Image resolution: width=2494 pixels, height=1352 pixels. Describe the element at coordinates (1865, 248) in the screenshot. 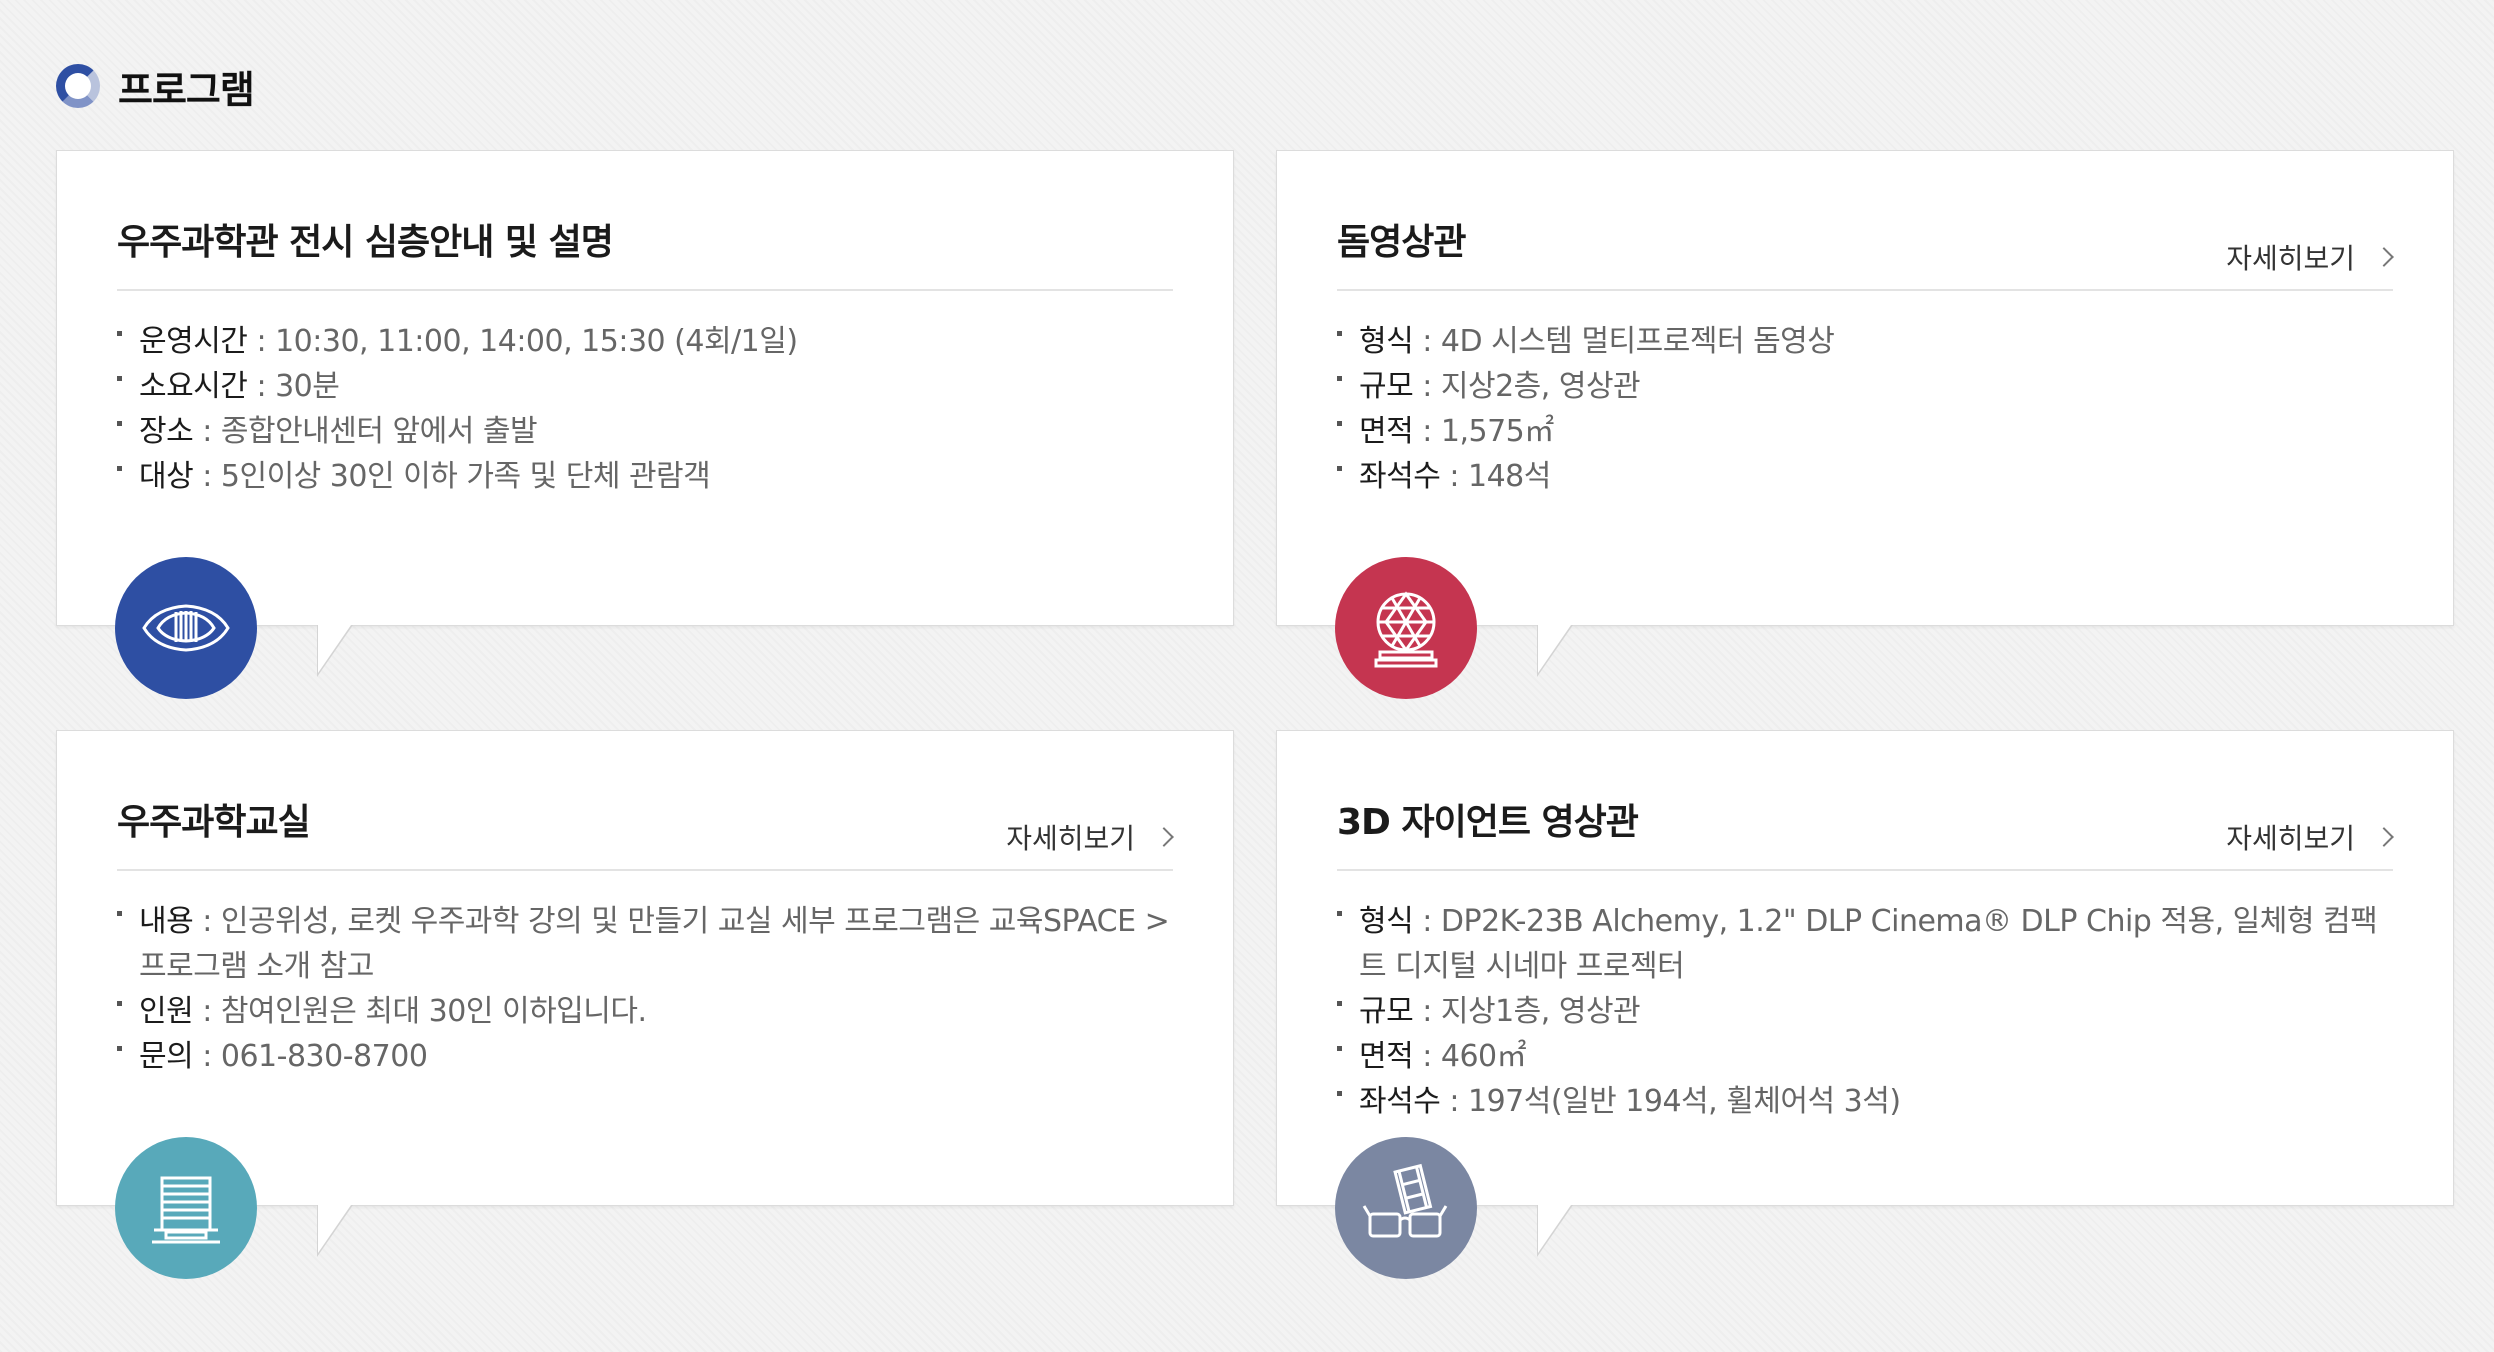

I see `card-header: 돔영상관 자세히보기` at that location.